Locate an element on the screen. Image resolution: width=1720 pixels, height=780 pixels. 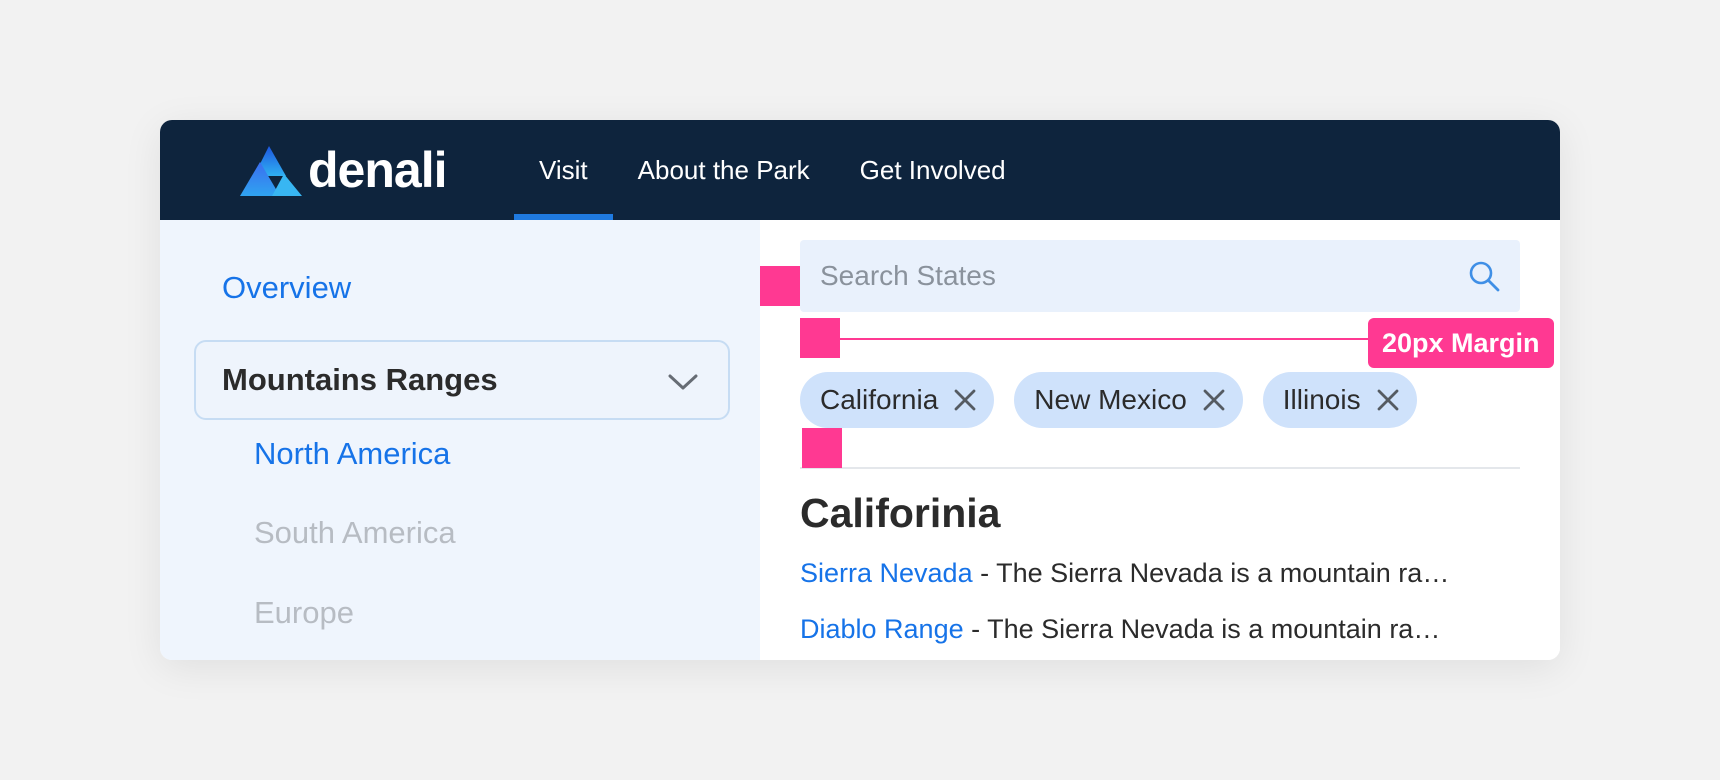
search-icon is located at coordinates (1484, 276).